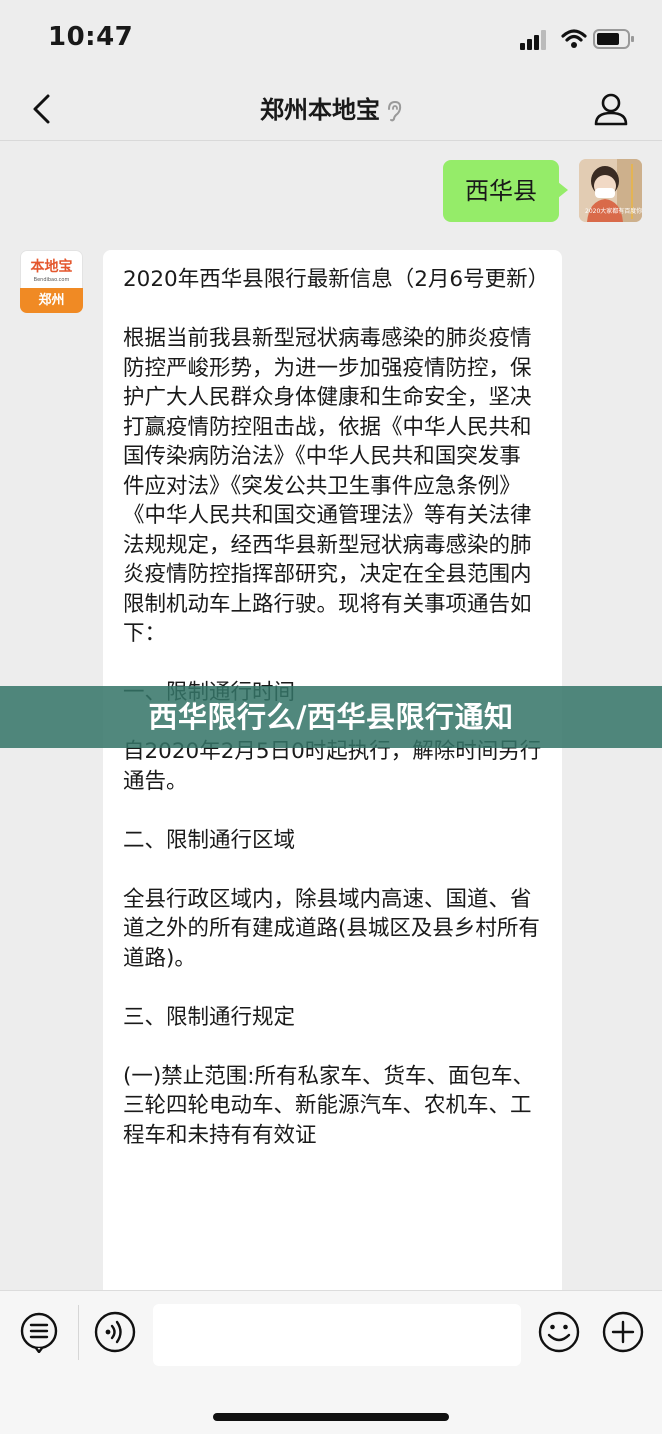  I want to click on message-input, so click(337, 1335).